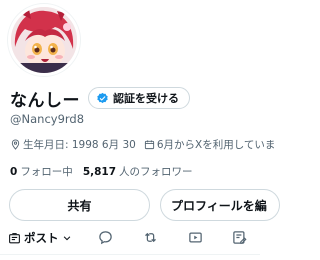 The width and height of the screenshot is (320, 260). Describe the element at coordinates (46, 172) in the screenshot. I see `following-label: フォロー中` at that location.